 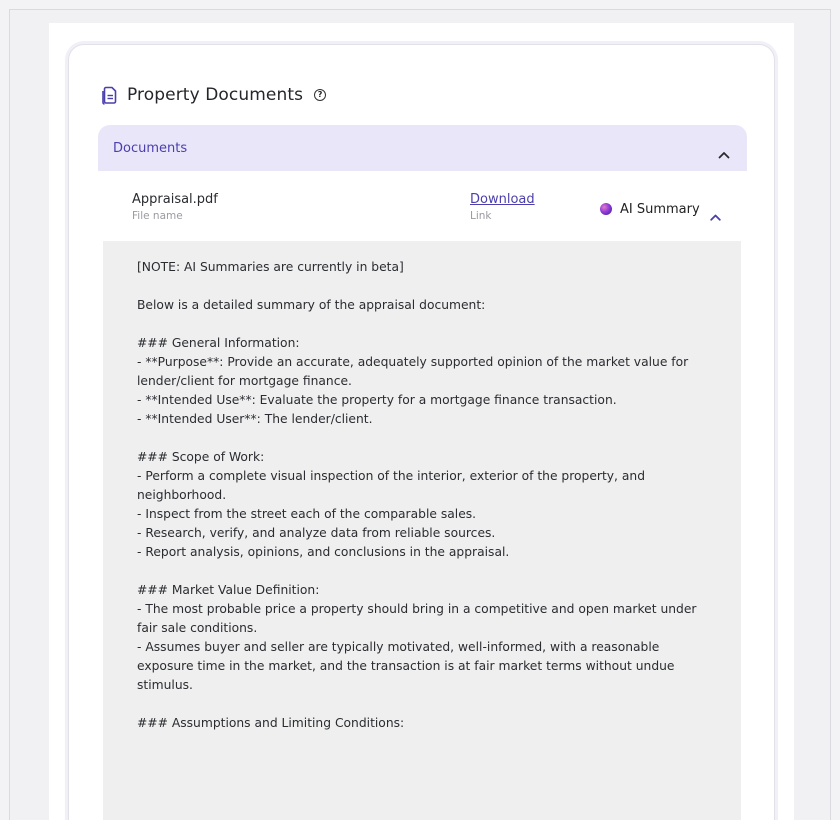 What do you see at coordinates (150, 148) in the screenshot?
I see `accordion-label: Documents` at bounding box center [150, 148].